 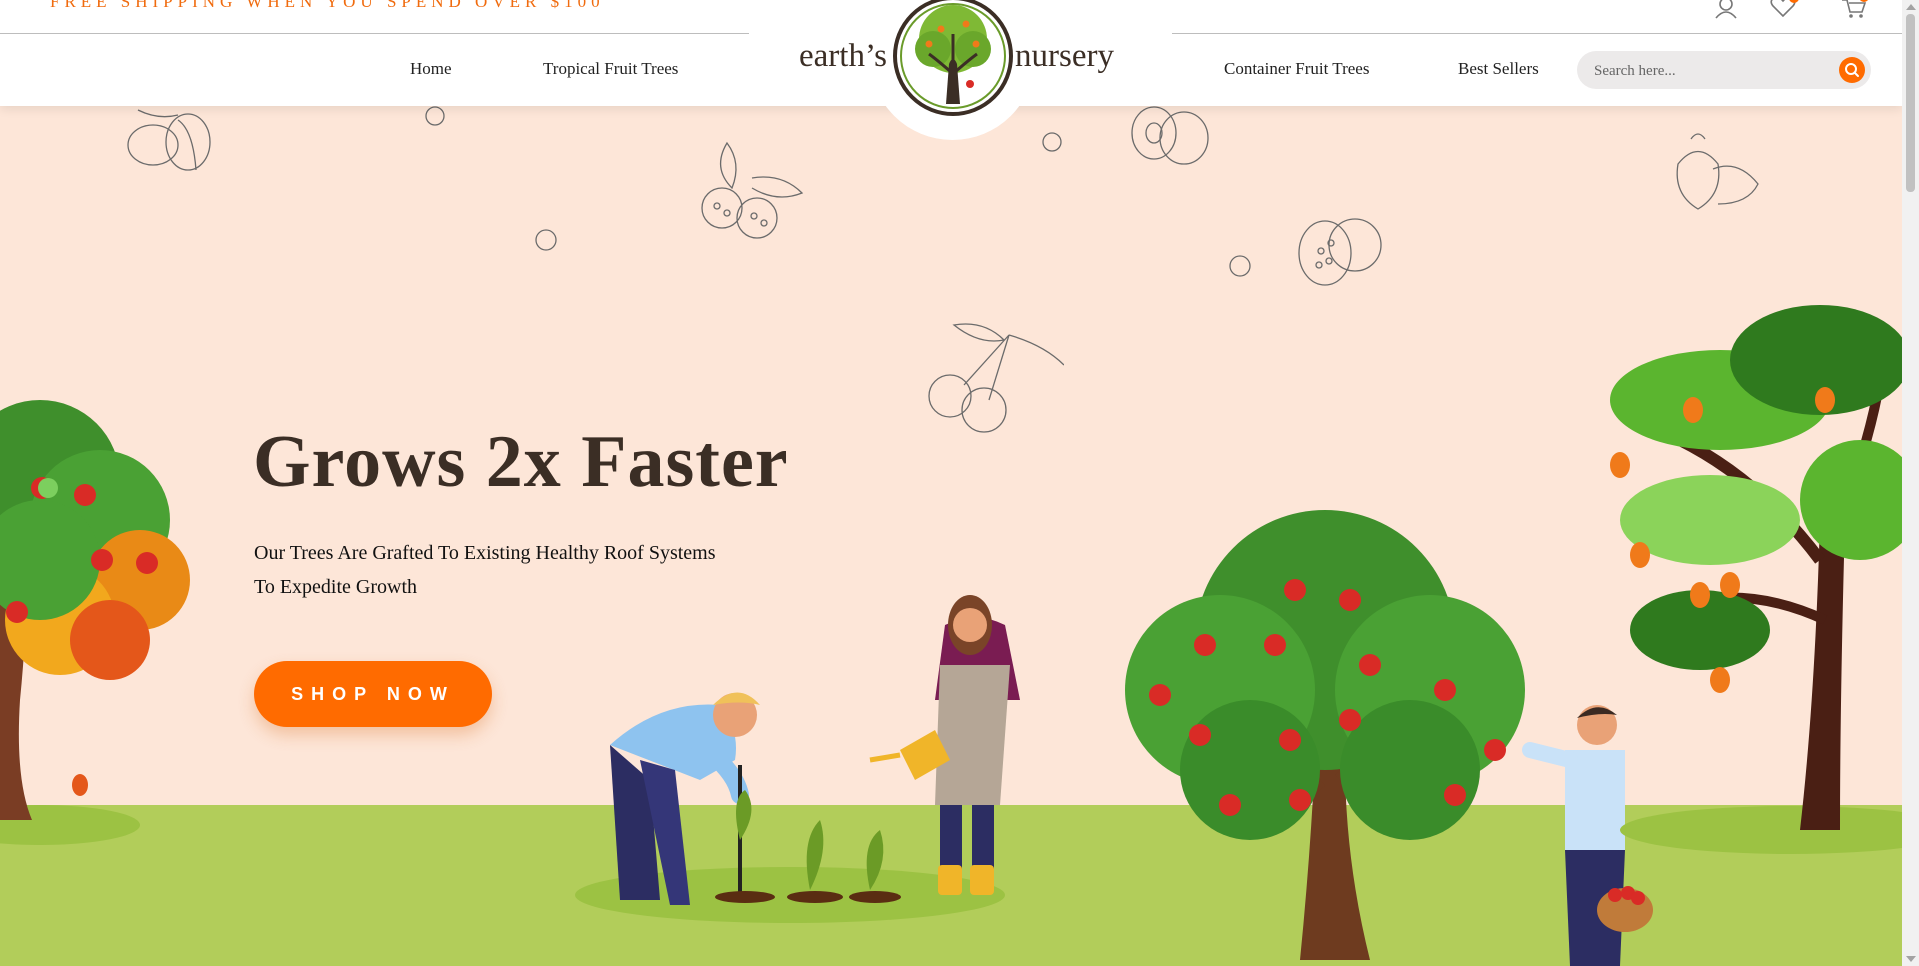 What do you see at coordinates (610, 69) in the screenshot?
I see `nav-tropical-fruit-trees: Tropical Fruit Trees` at bounding box center [610, 69].